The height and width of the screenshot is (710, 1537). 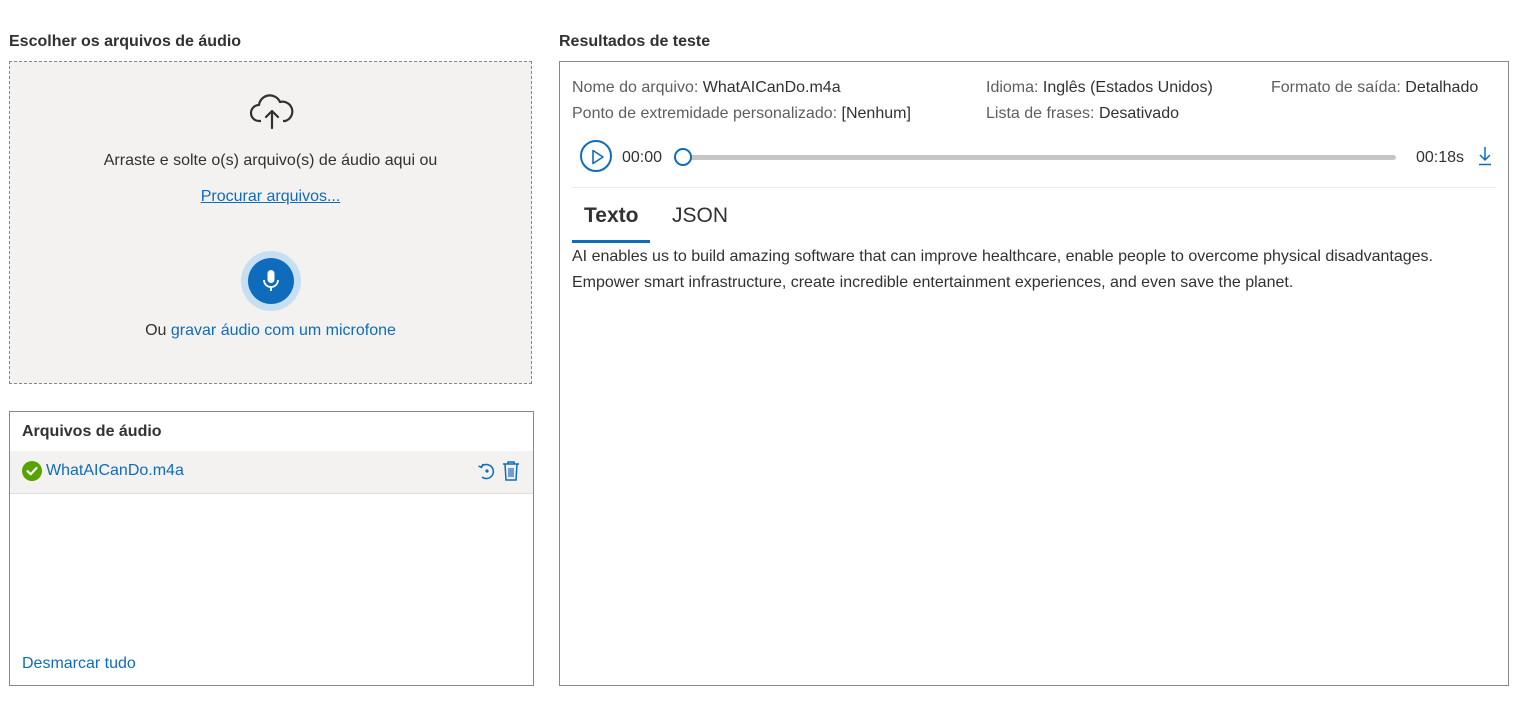 What do you see at coordinates (125, 41) in the screenshot?
I see `choose-audio-title: Escolher os arquivos de áudio` at bounding box center [125, 41].